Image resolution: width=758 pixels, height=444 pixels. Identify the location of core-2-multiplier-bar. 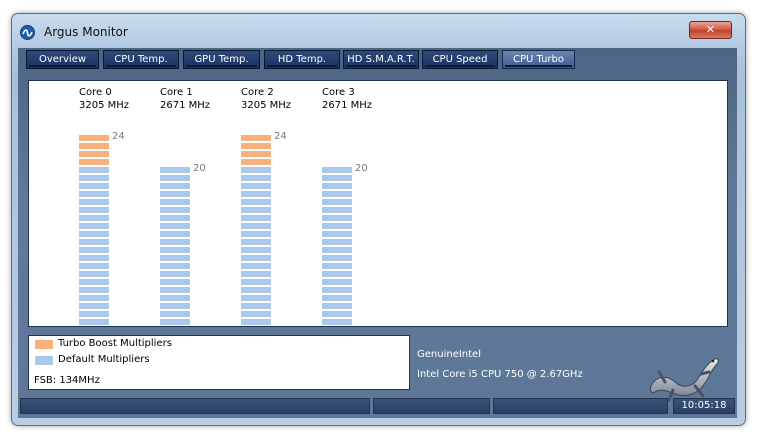
(256, 231).